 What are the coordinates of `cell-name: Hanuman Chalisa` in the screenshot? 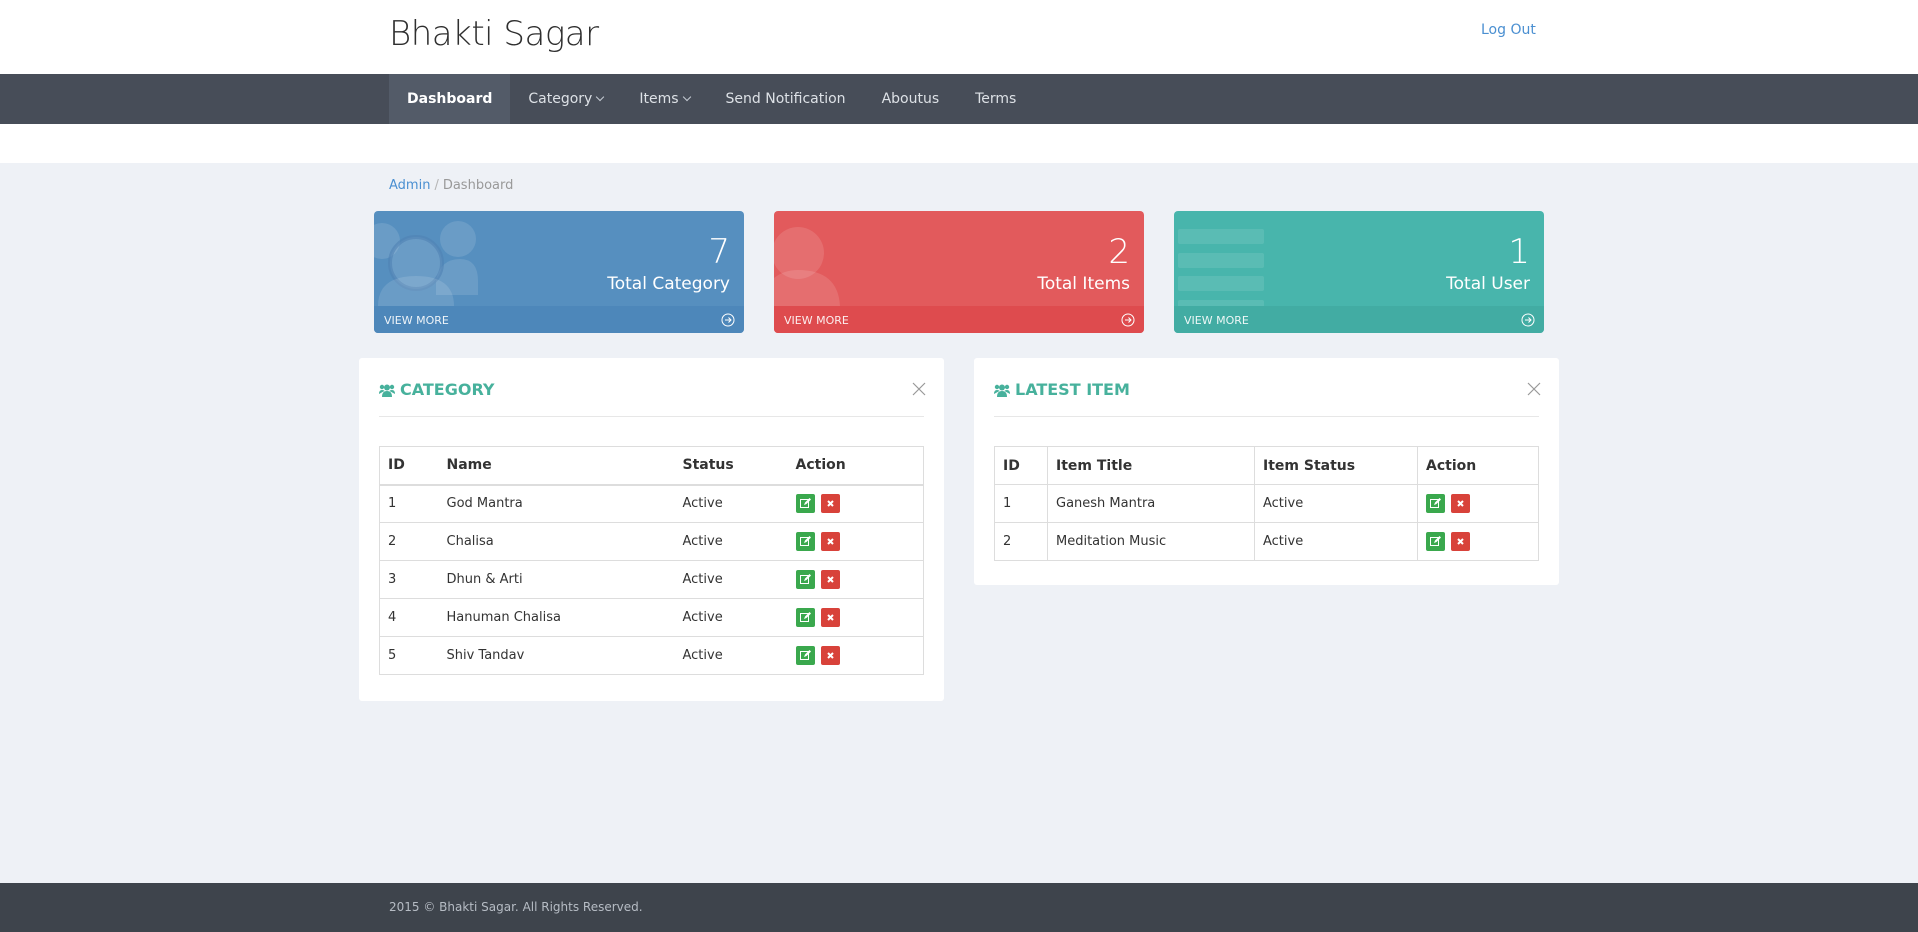 It's located at (503, 617).